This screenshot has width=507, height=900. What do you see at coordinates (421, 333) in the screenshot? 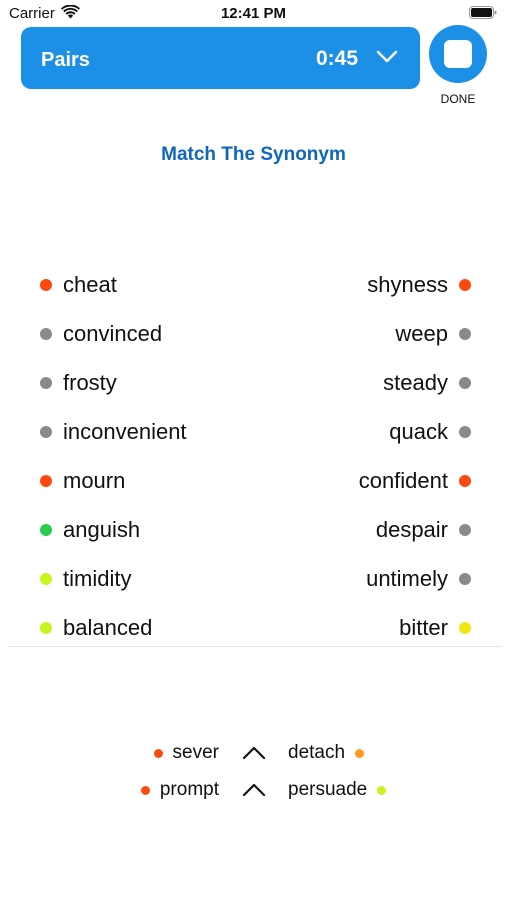
I see `word-label: weep` at bounding box center [421, 333].